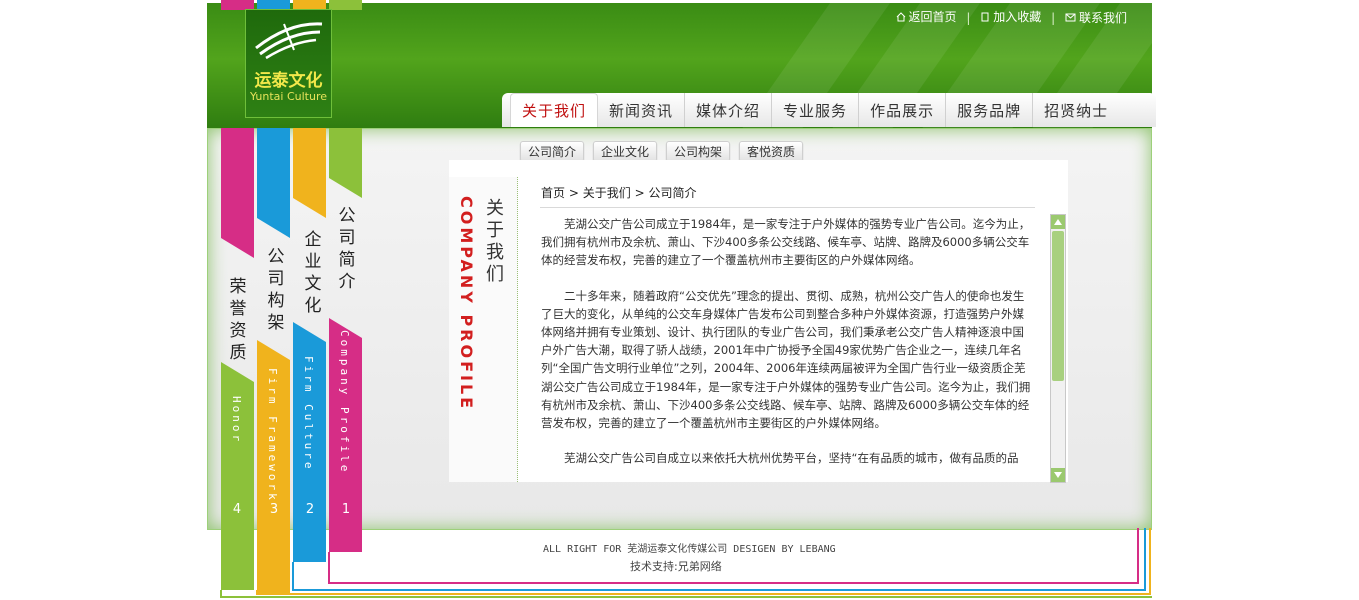  I want to click on home-link: 返回首页, so click(926, 16).